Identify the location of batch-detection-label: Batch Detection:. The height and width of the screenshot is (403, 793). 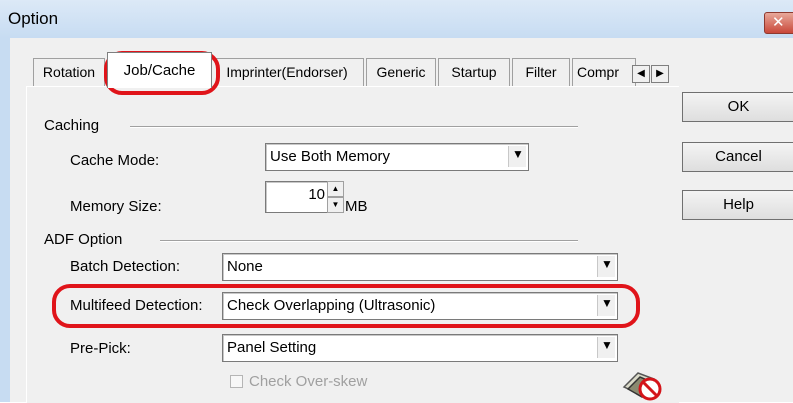
(125, 266).